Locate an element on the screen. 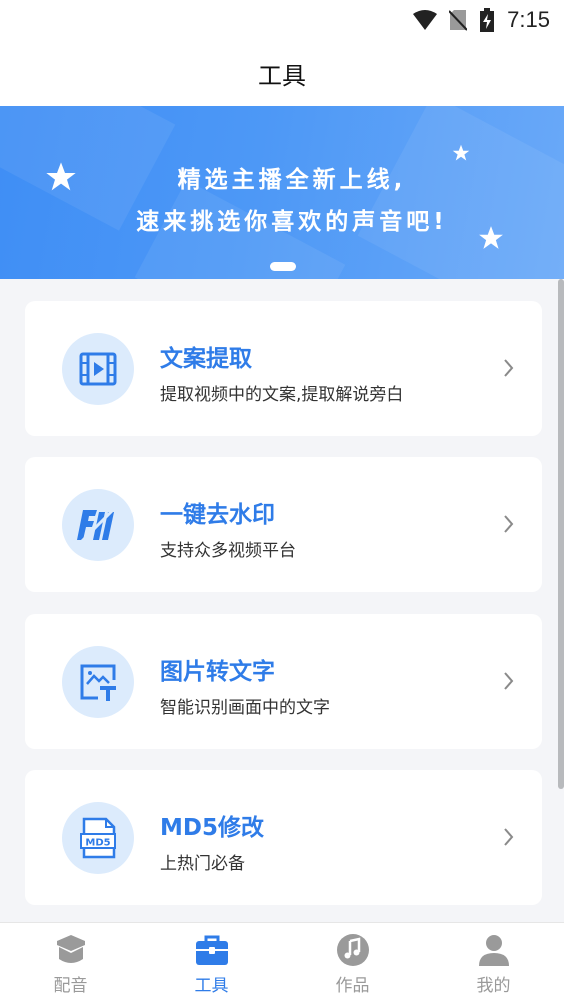 Image resolution: width=564 pixels, height=1002 pixels. md5-file-icon: MD5 is located at coordinates (98, 838).